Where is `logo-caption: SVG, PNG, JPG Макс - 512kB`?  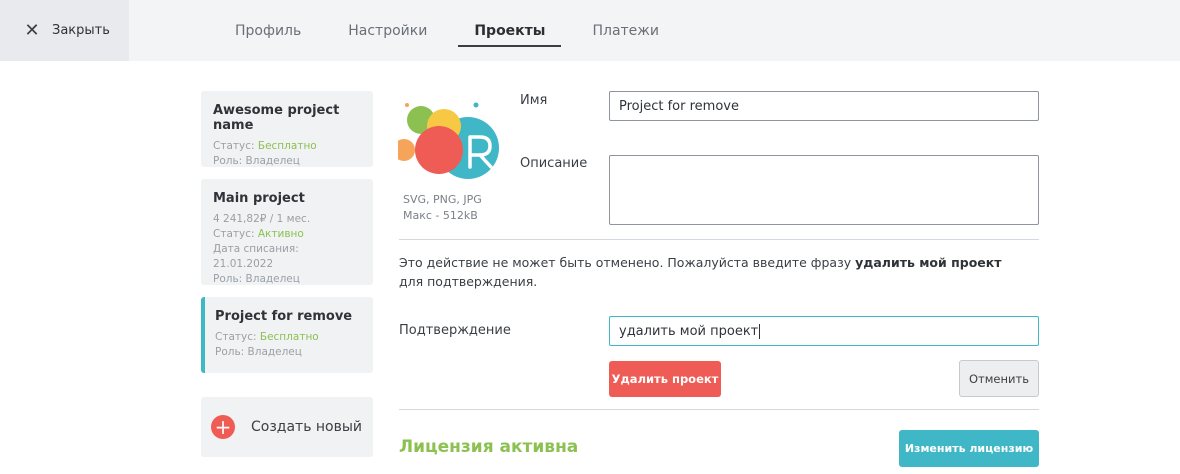 logo-caption: SVG, PNG, JPG Макс - 512kB is located at coordinates (442, 208).